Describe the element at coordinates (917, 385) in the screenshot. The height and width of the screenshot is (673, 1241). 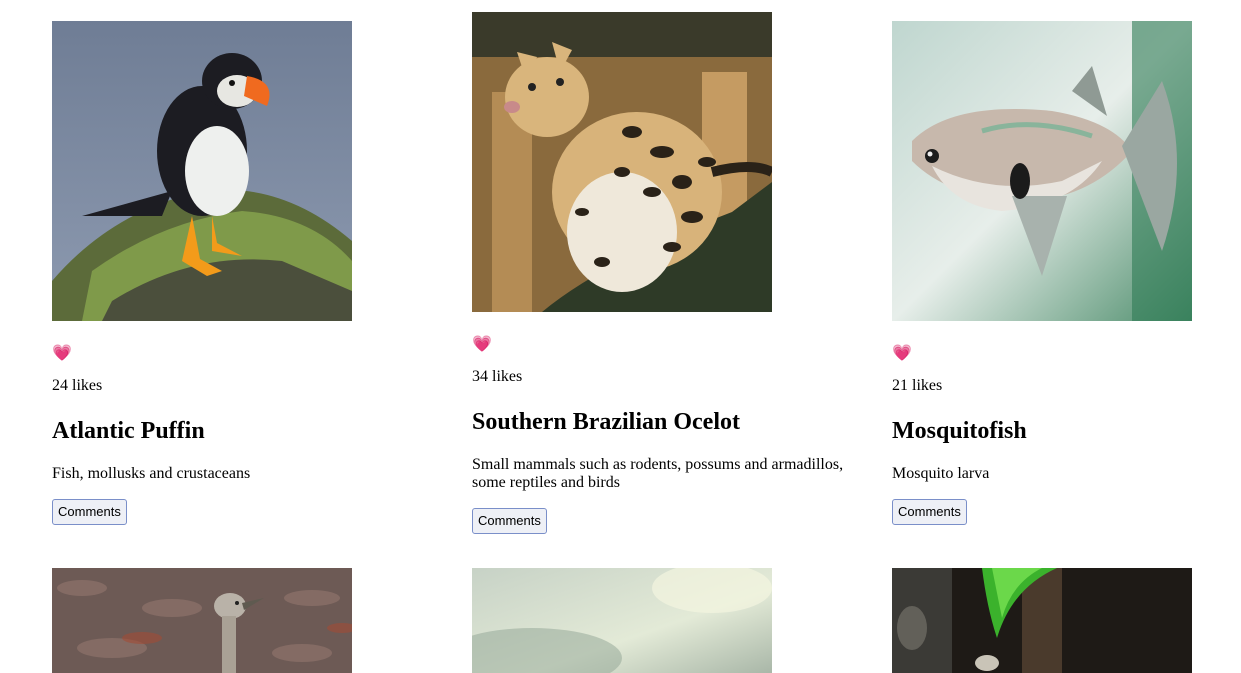
I see `likes-count: 21 likes` at that location.